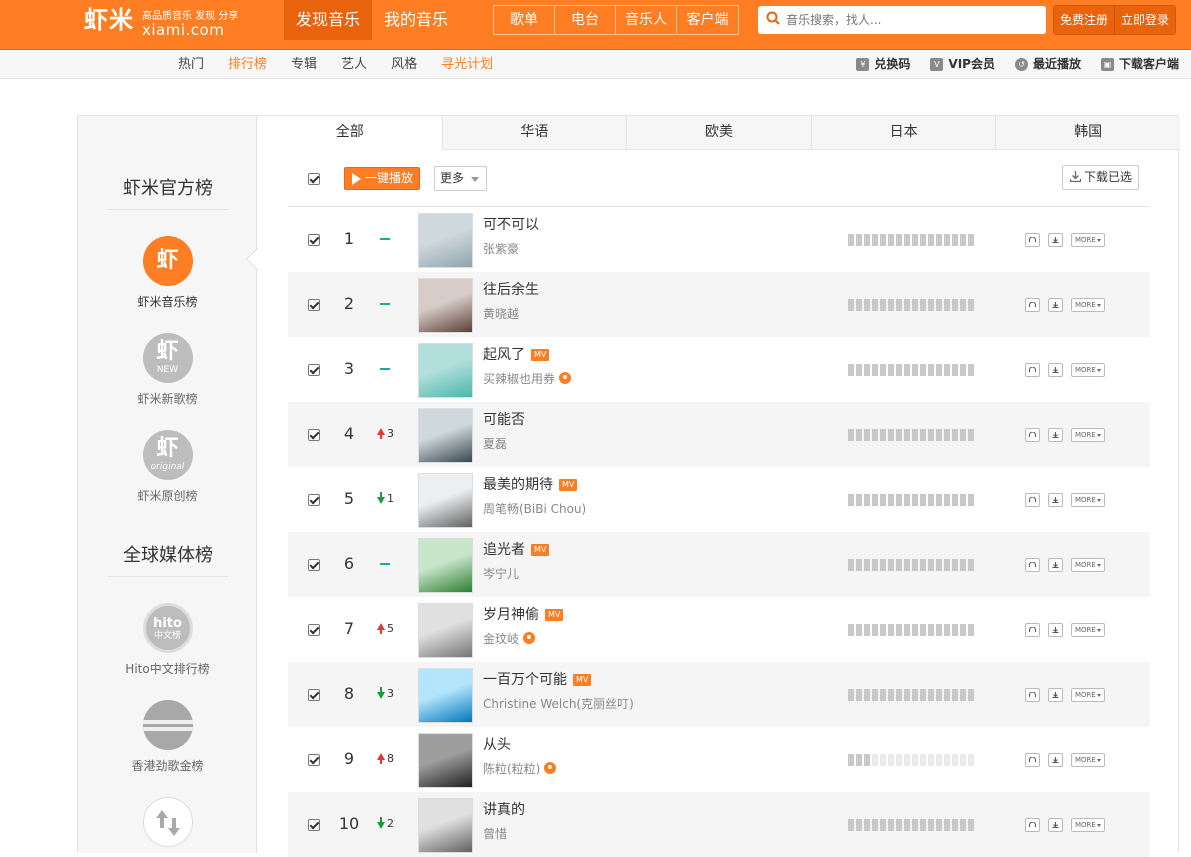  What do you see at coordinates (1047, 64) in the screenshot?
I see `recent-play-link: ↺ 最近播放` at bounding box center [1047, 64].